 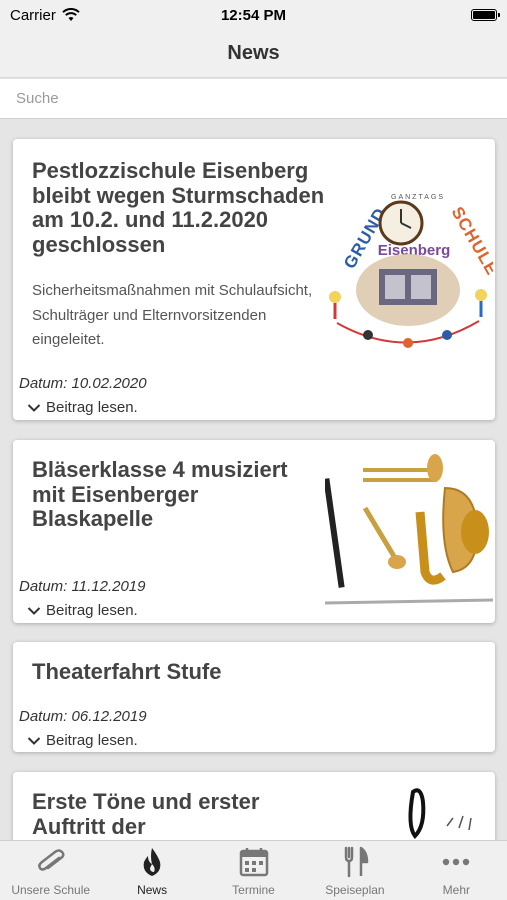 I want to click on status-bar: Carrier 12:54 PM, so click(x=253, y=15).